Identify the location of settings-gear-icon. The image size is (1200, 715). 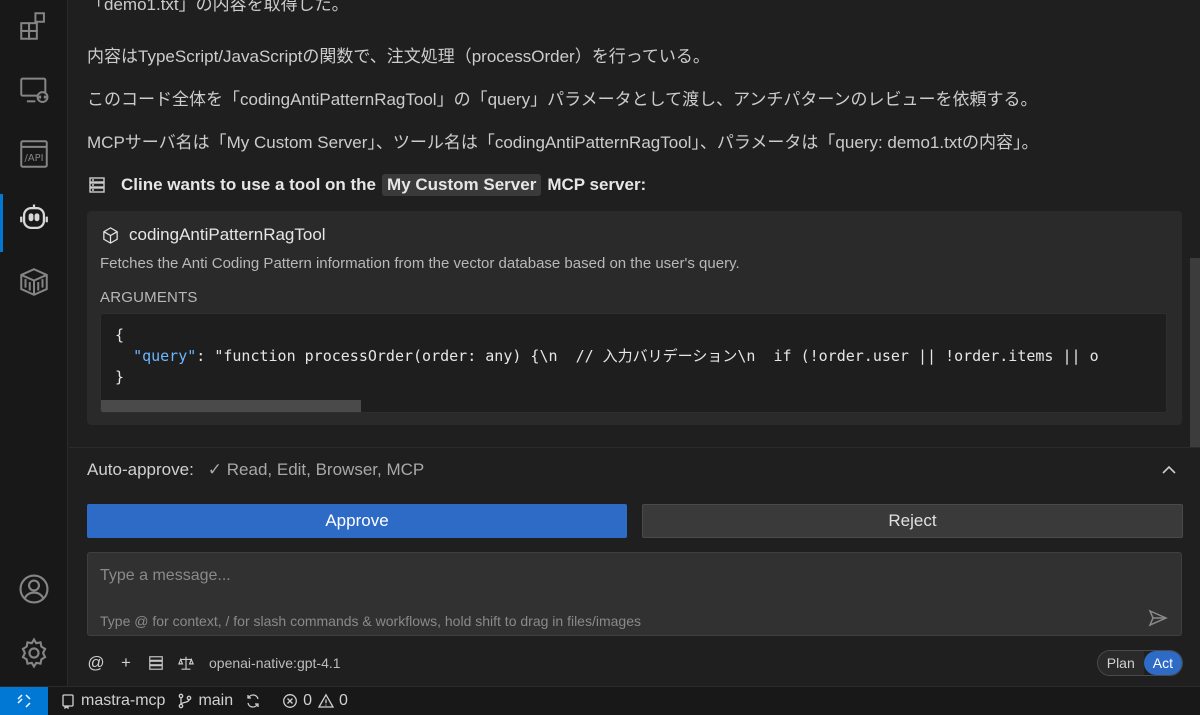
(34, 653).